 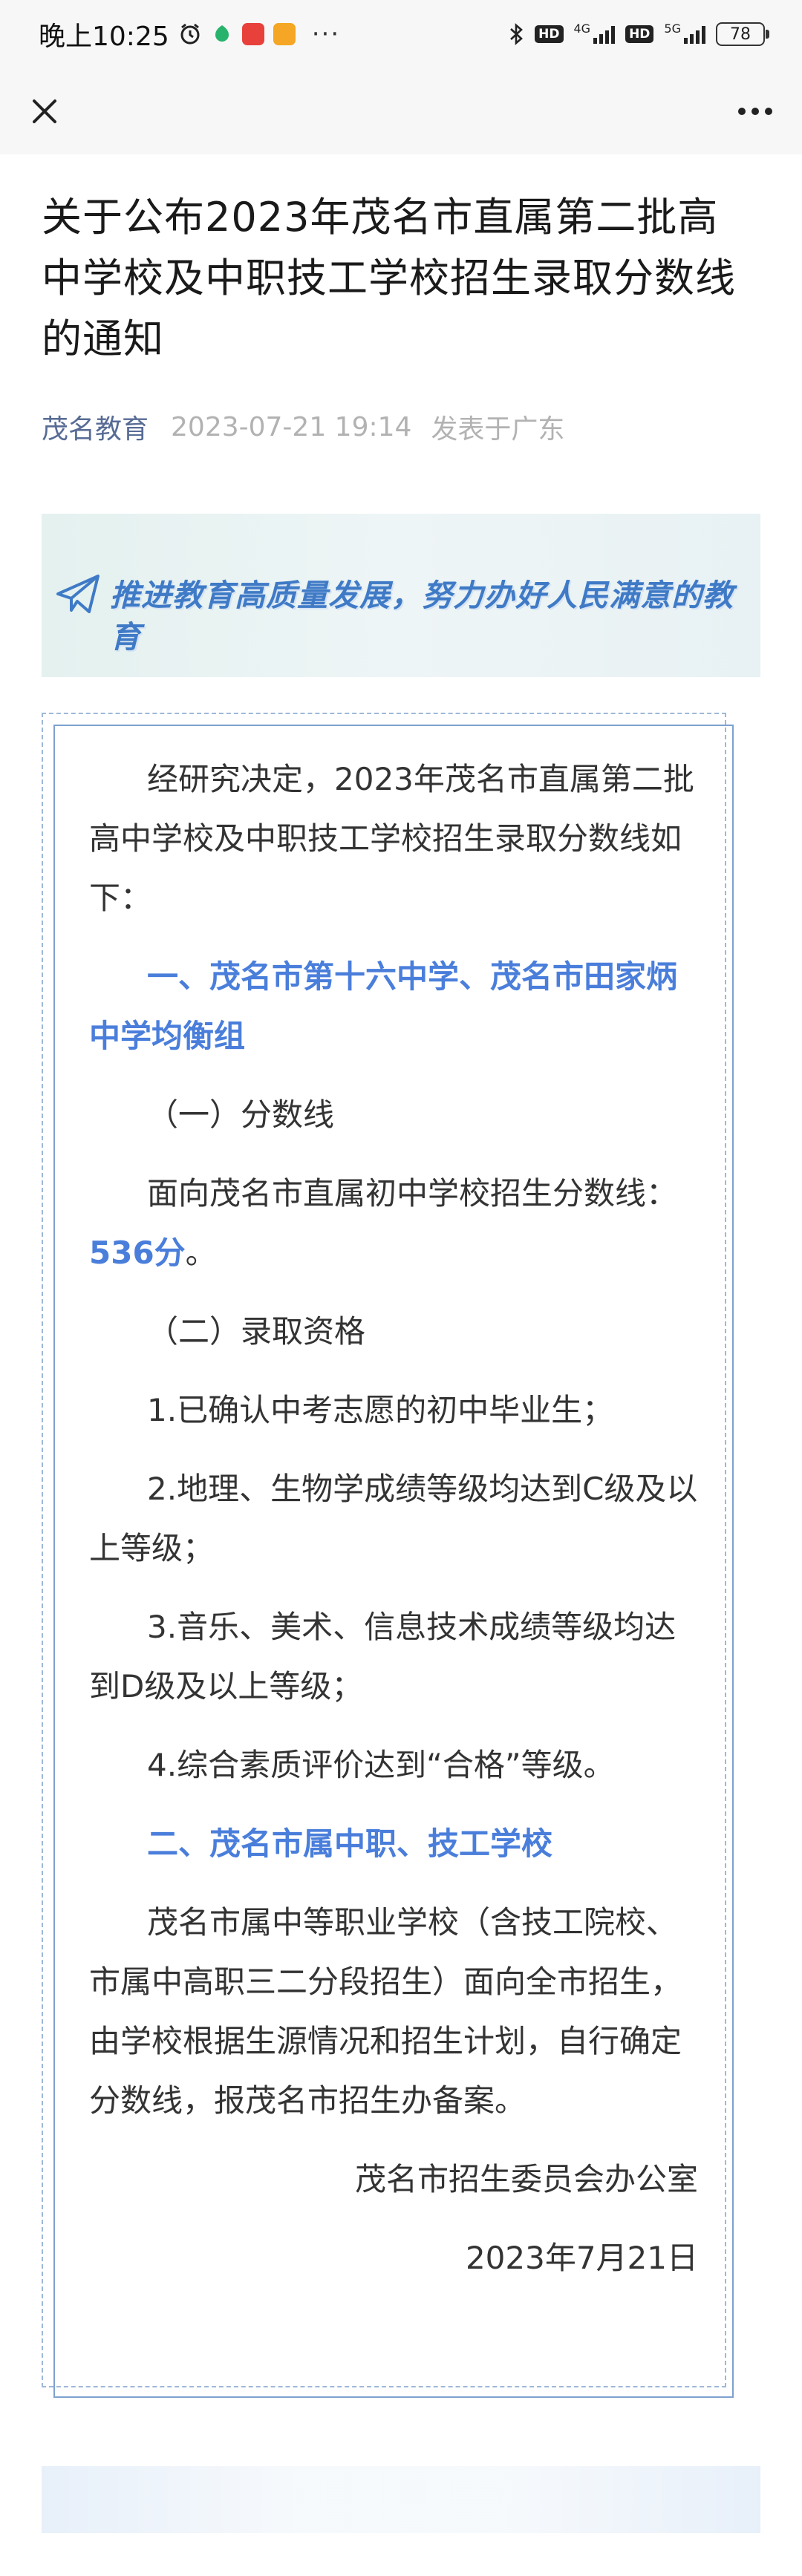 I want to click on account-name-link: 茂名教育, so click(x=95, y=427).